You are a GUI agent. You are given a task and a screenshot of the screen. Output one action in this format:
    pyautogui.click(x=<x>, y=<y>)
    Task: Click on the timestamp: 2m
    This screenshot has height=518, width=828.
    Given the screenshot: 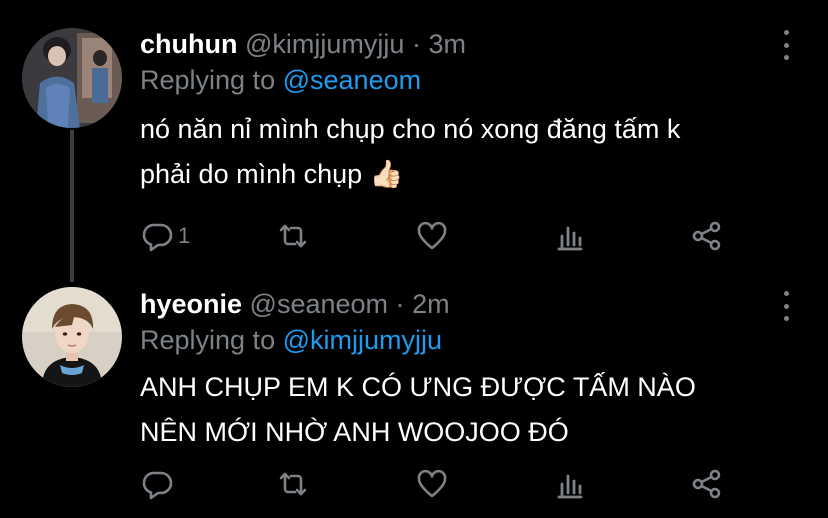 What is the action you would take?
    pyautogui.click(x=431, y=304)
    